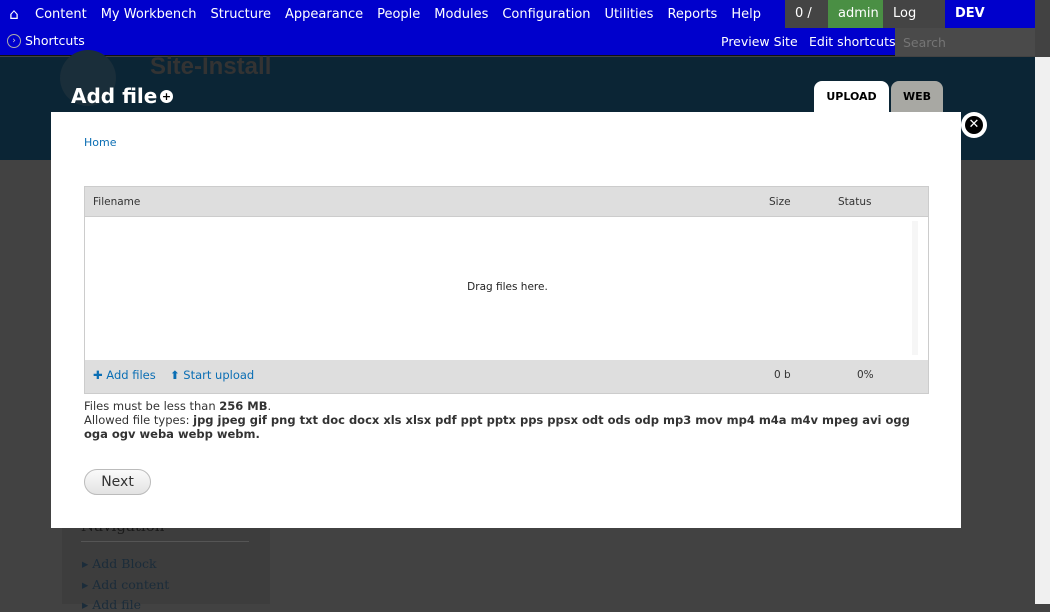  I want to click on search-input, so click(965, 42).